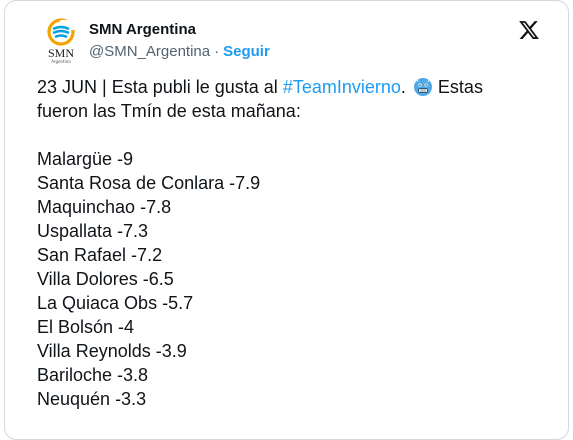  I want to click on follow-button: Seguir, so click(246, 51).